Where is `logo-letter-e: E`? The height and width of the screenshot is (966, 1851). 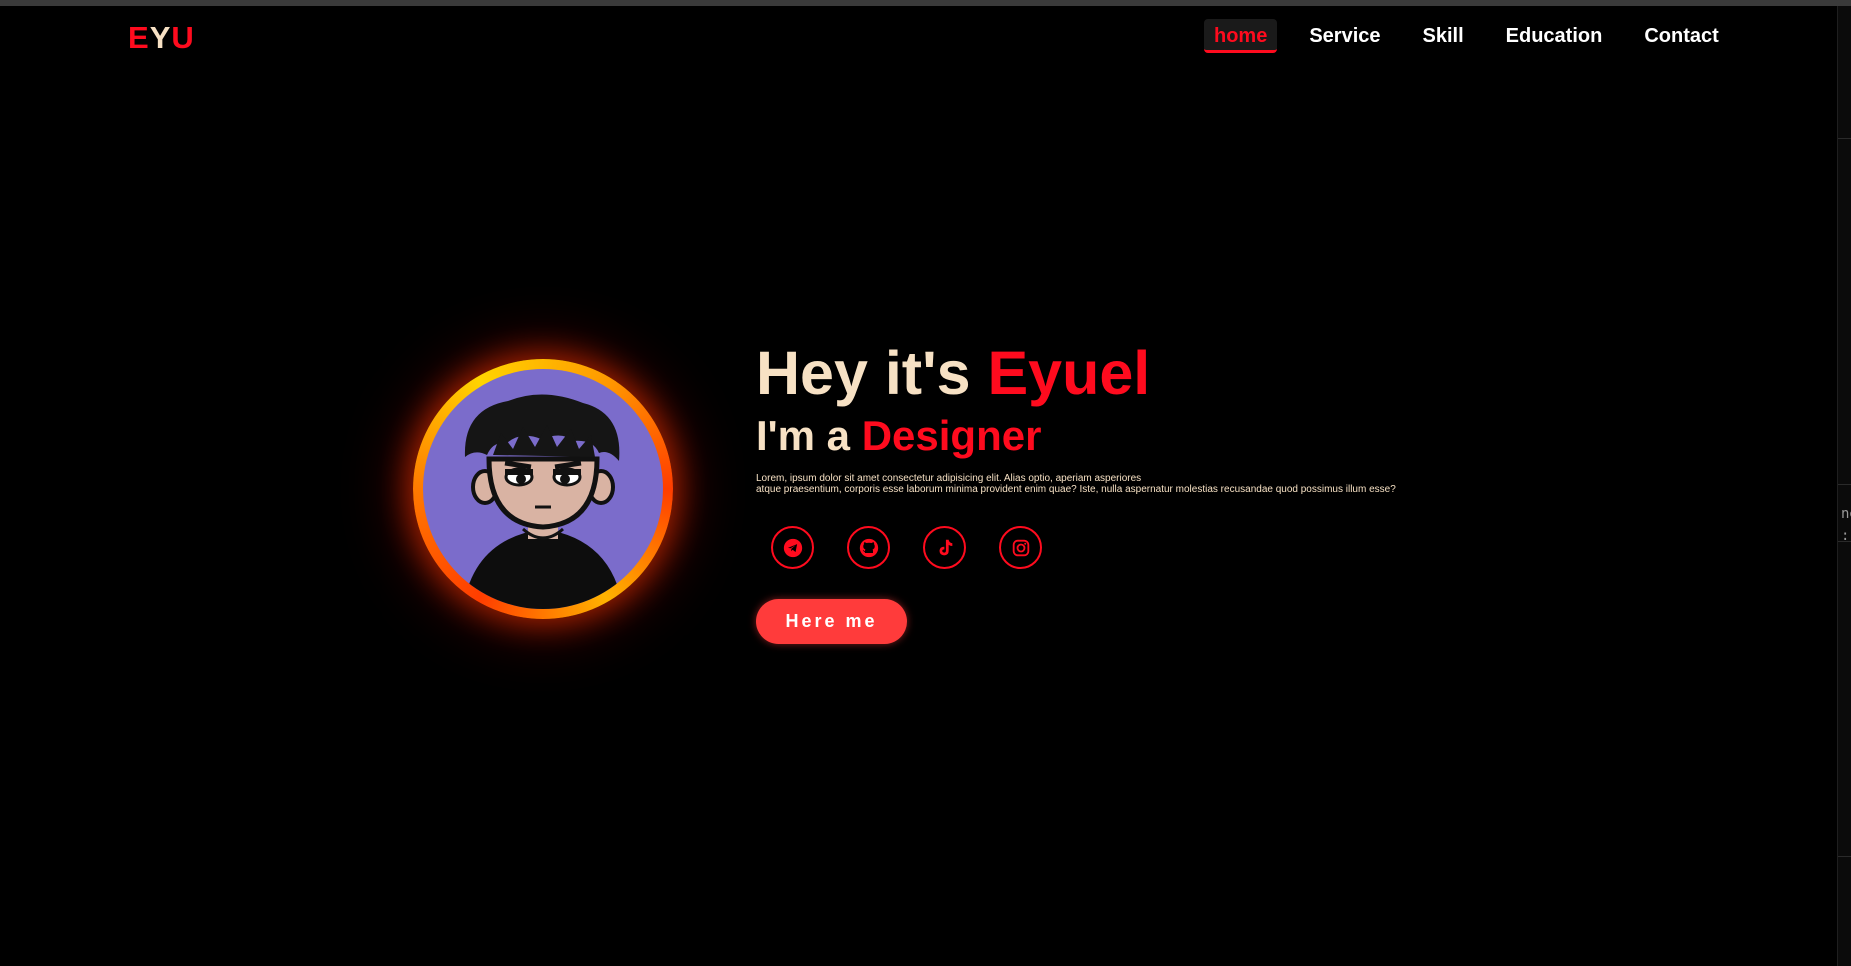 logo-letter-e: E is located at coordinates (139, 37).